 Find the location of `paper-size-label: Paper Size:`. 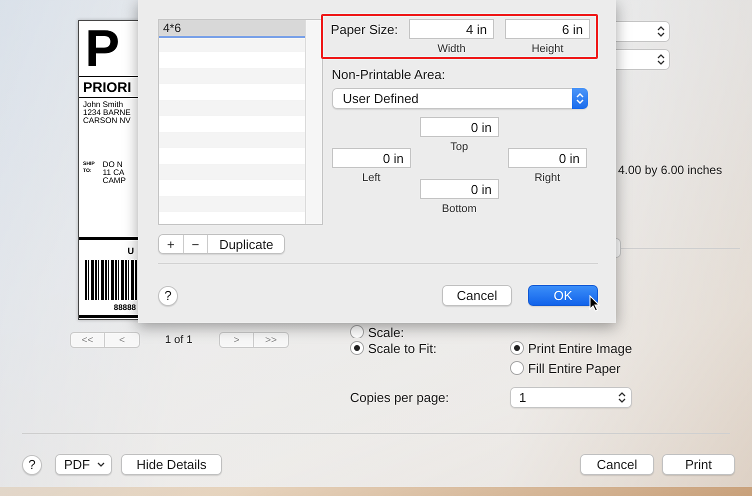

paper-size-label: Paper Size: is located at coordinates (364, 29).